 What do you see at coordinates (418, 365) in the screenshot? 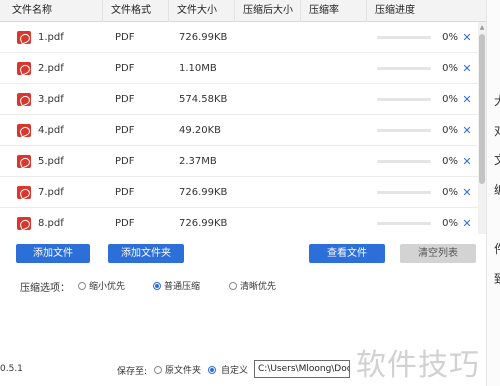
I see `watermark-text: 软件技巧` at bounding box center [418, 365].